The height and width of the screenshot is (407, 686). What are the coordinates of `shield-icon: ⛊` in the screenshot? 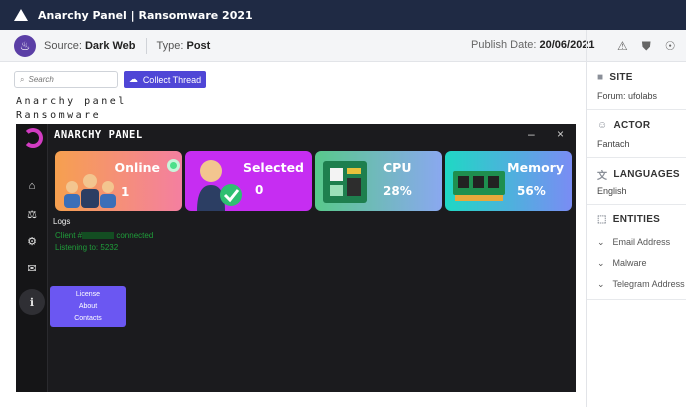 It's located at (646, 46).